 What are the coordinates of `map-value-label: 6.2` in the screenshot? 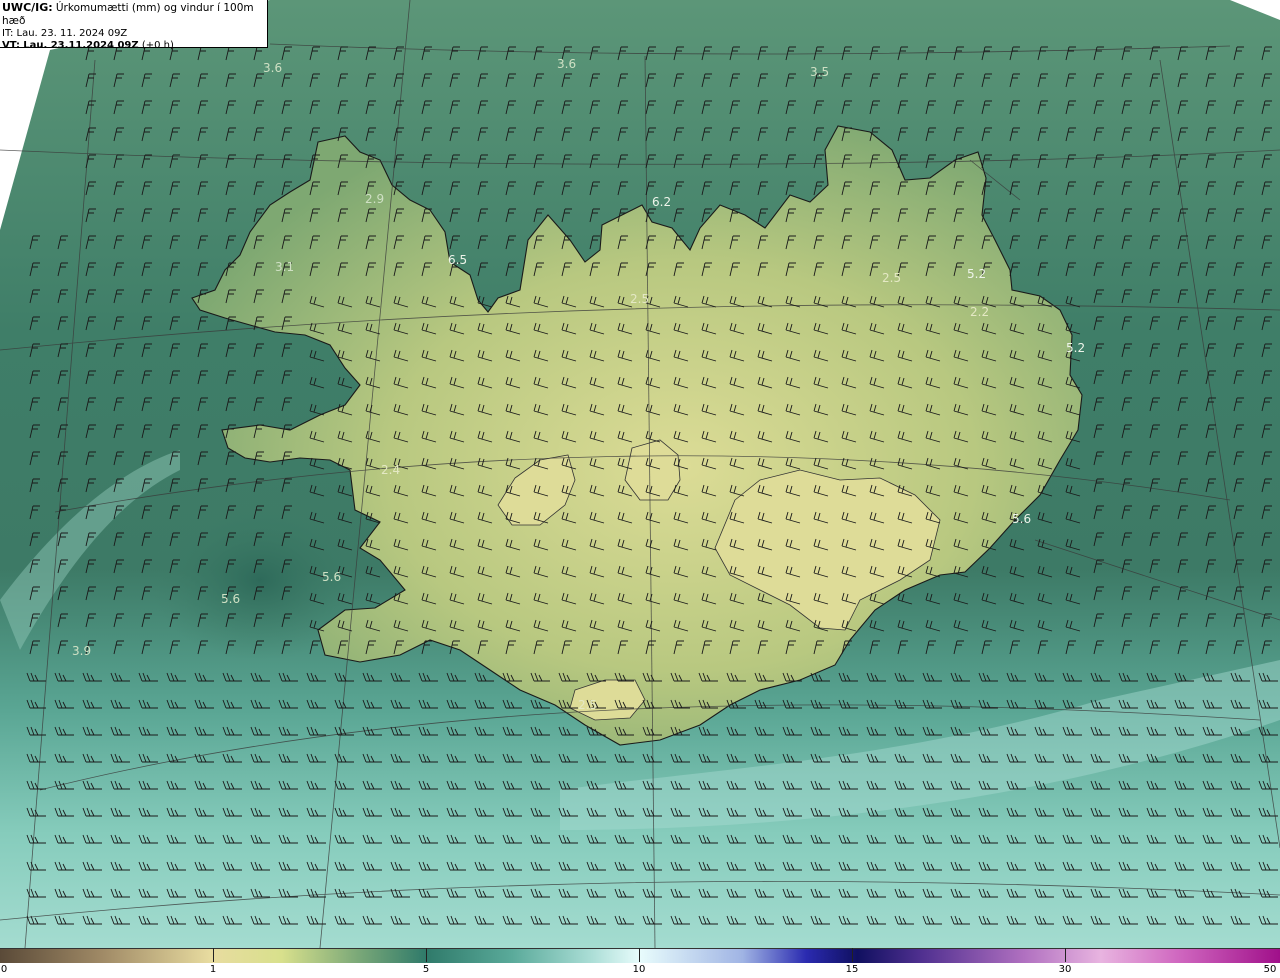 It's located at (661, 202).